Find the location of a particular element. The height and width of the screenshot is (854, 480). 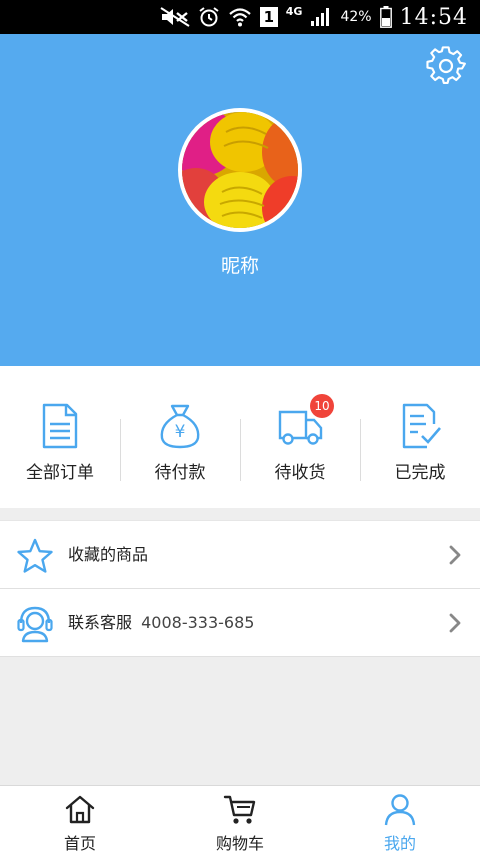

user-icon is located at coordinates (400, 810).